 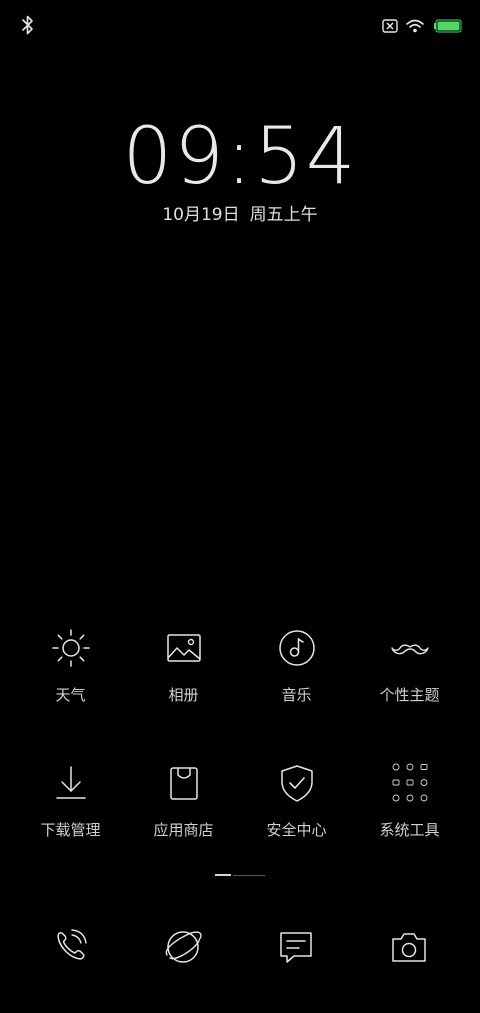 I want to click on app-label: 天气, so click(x=70, y=695).